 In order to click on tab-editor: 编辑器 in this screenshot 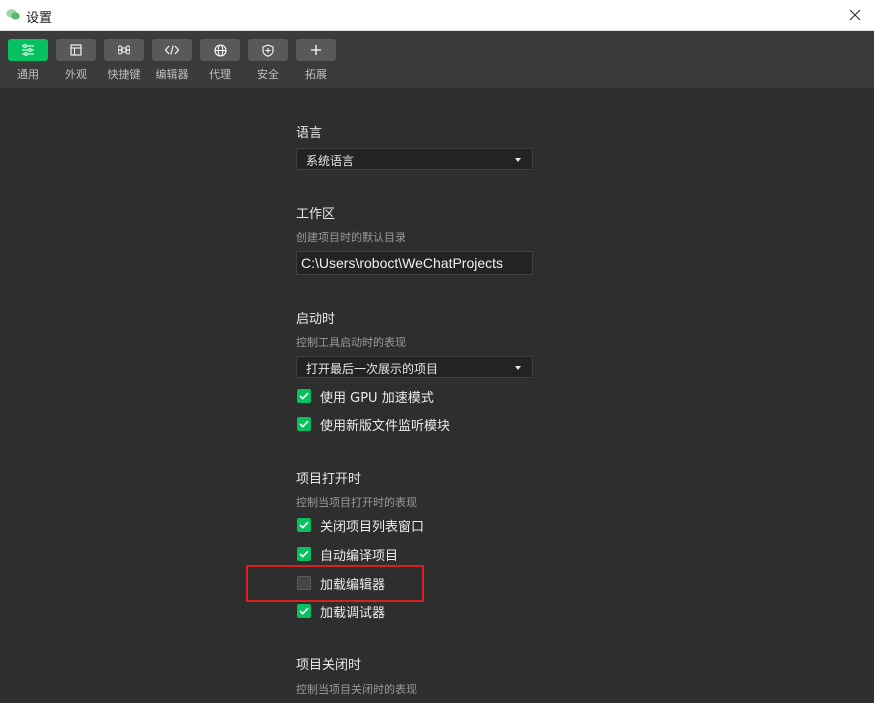, I will do `click(172, 62)`.